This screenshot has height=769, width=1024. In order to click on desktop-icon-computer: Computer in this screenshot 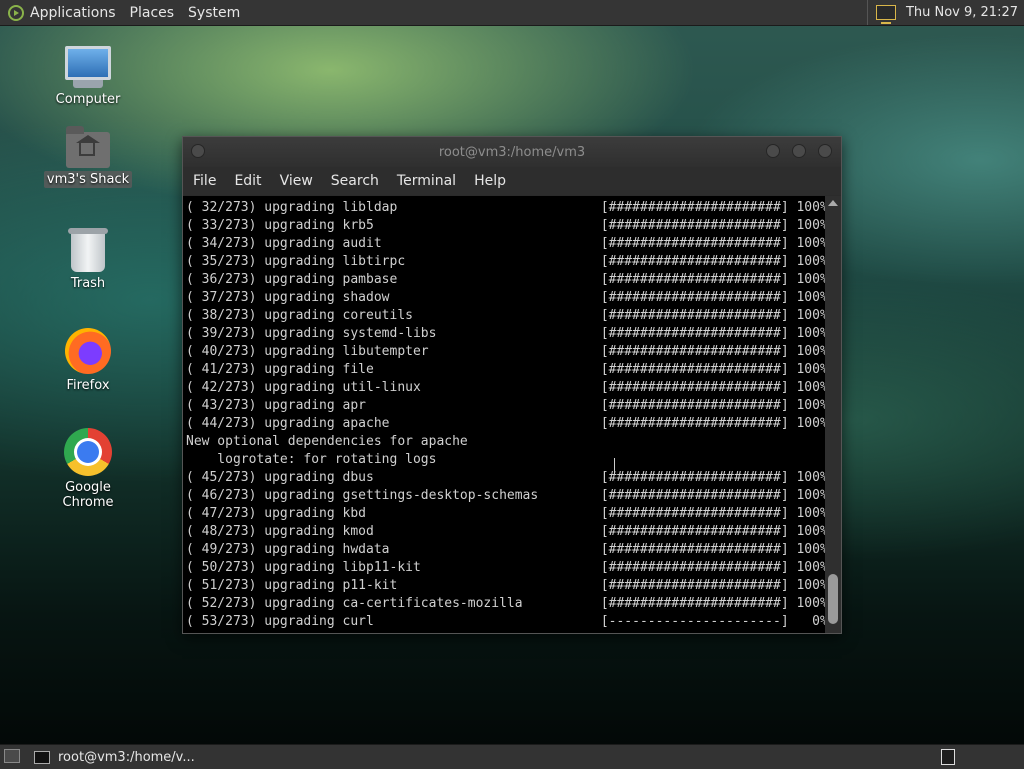, I will do `click(88, 76)`.